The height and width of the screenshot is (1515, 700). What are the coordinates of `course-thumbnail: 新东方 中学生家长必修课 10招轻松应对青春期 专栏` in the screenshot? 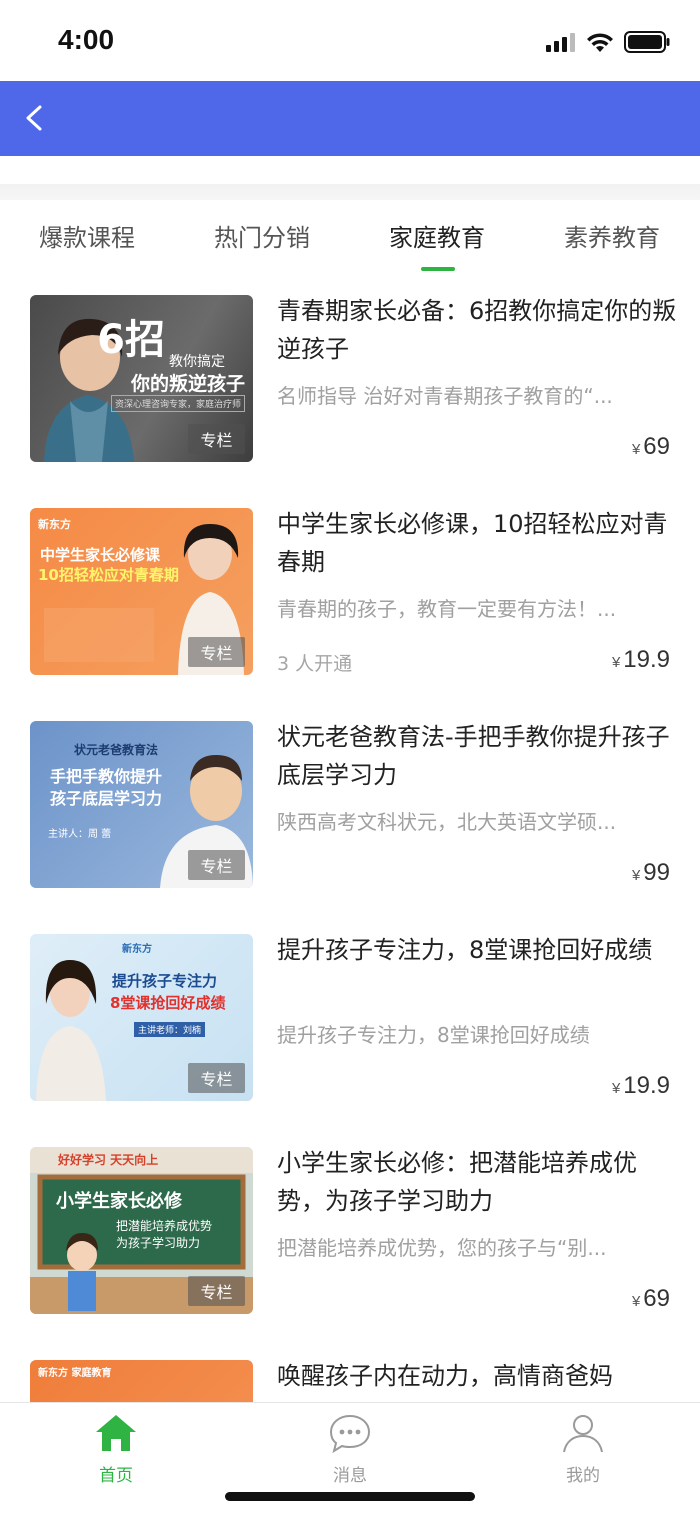 It's located at (141, 591).